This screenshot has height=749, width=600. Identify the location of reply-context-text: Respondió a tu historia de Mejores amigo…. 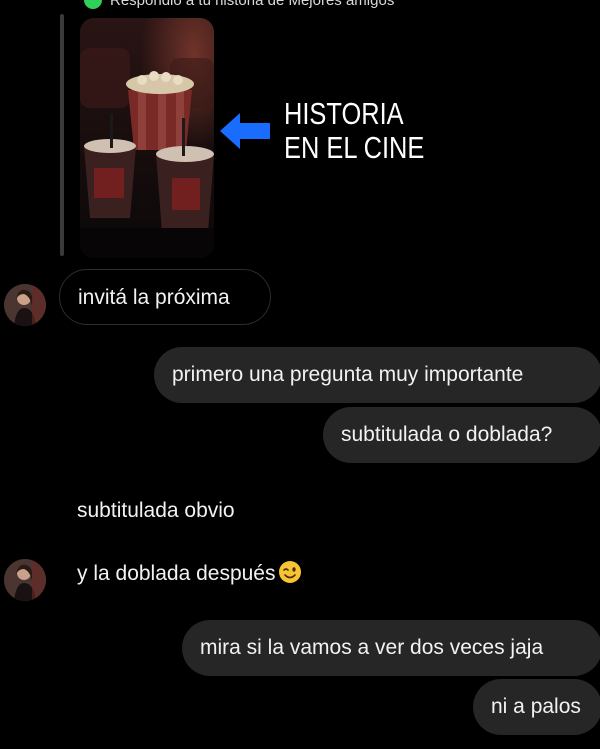
(252, 4).